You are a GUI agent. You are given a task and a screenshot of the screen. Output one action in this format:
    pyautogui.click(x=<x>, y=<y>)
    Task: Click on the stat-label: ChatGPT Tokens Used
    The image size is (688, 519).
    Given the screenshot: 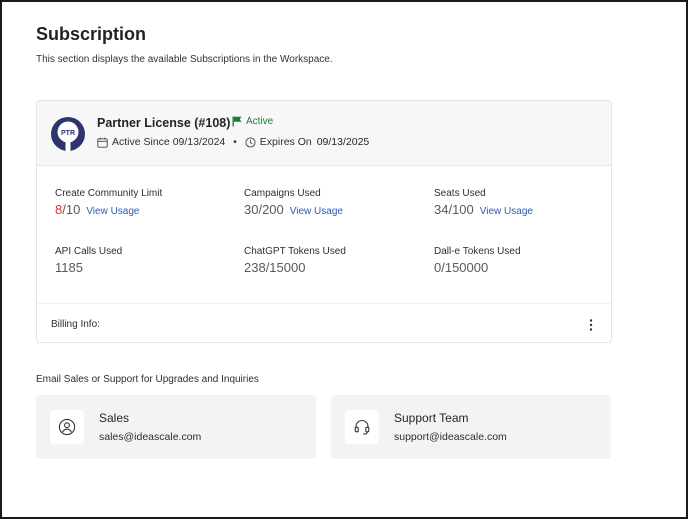 What is the action you would take?
    pyautogui.click(x=295, y=251)
    